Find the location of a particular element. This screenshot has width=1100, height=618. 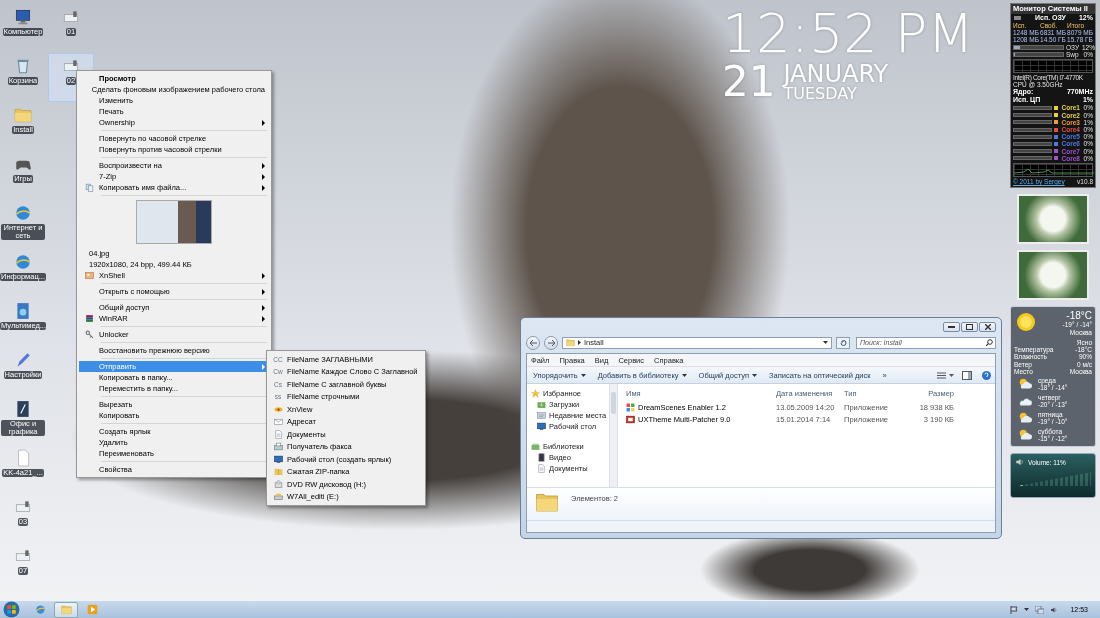

refresh-icon is located at coordinates (843, 342).